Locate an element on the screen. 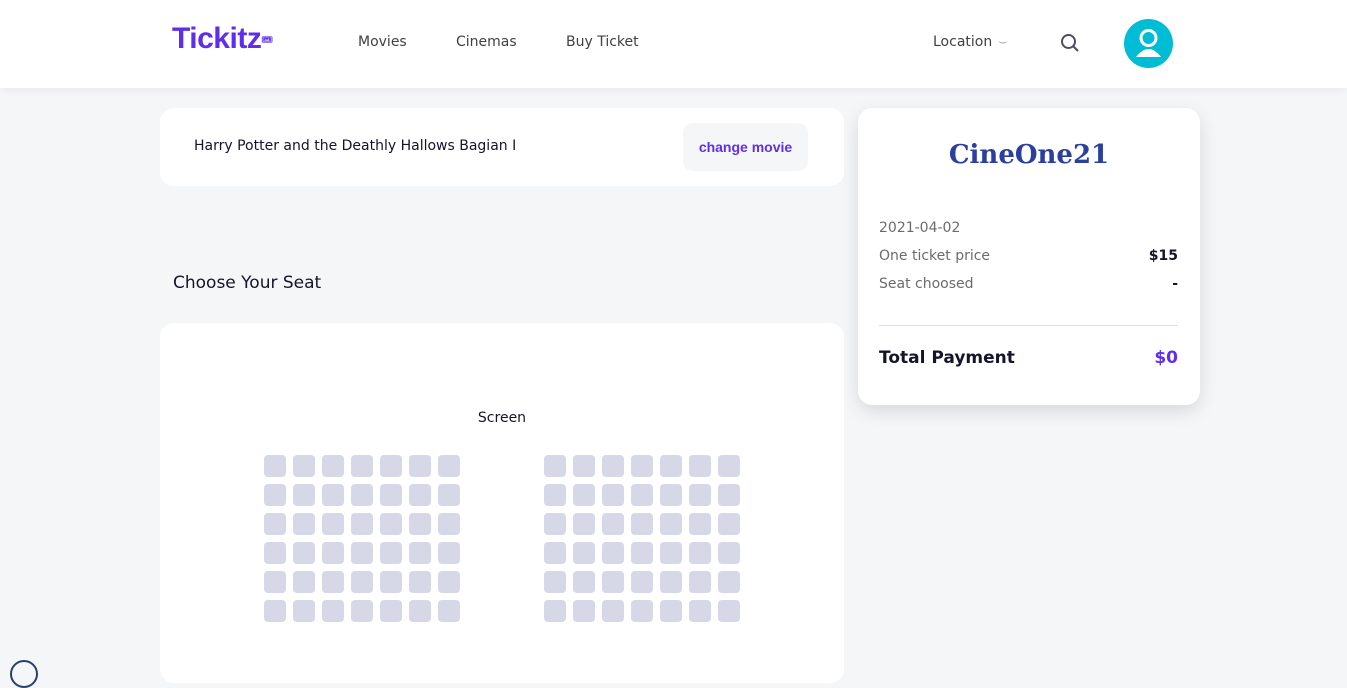 The image size is (1347, 688). seat-B2 is located at coordinates (304, 495).